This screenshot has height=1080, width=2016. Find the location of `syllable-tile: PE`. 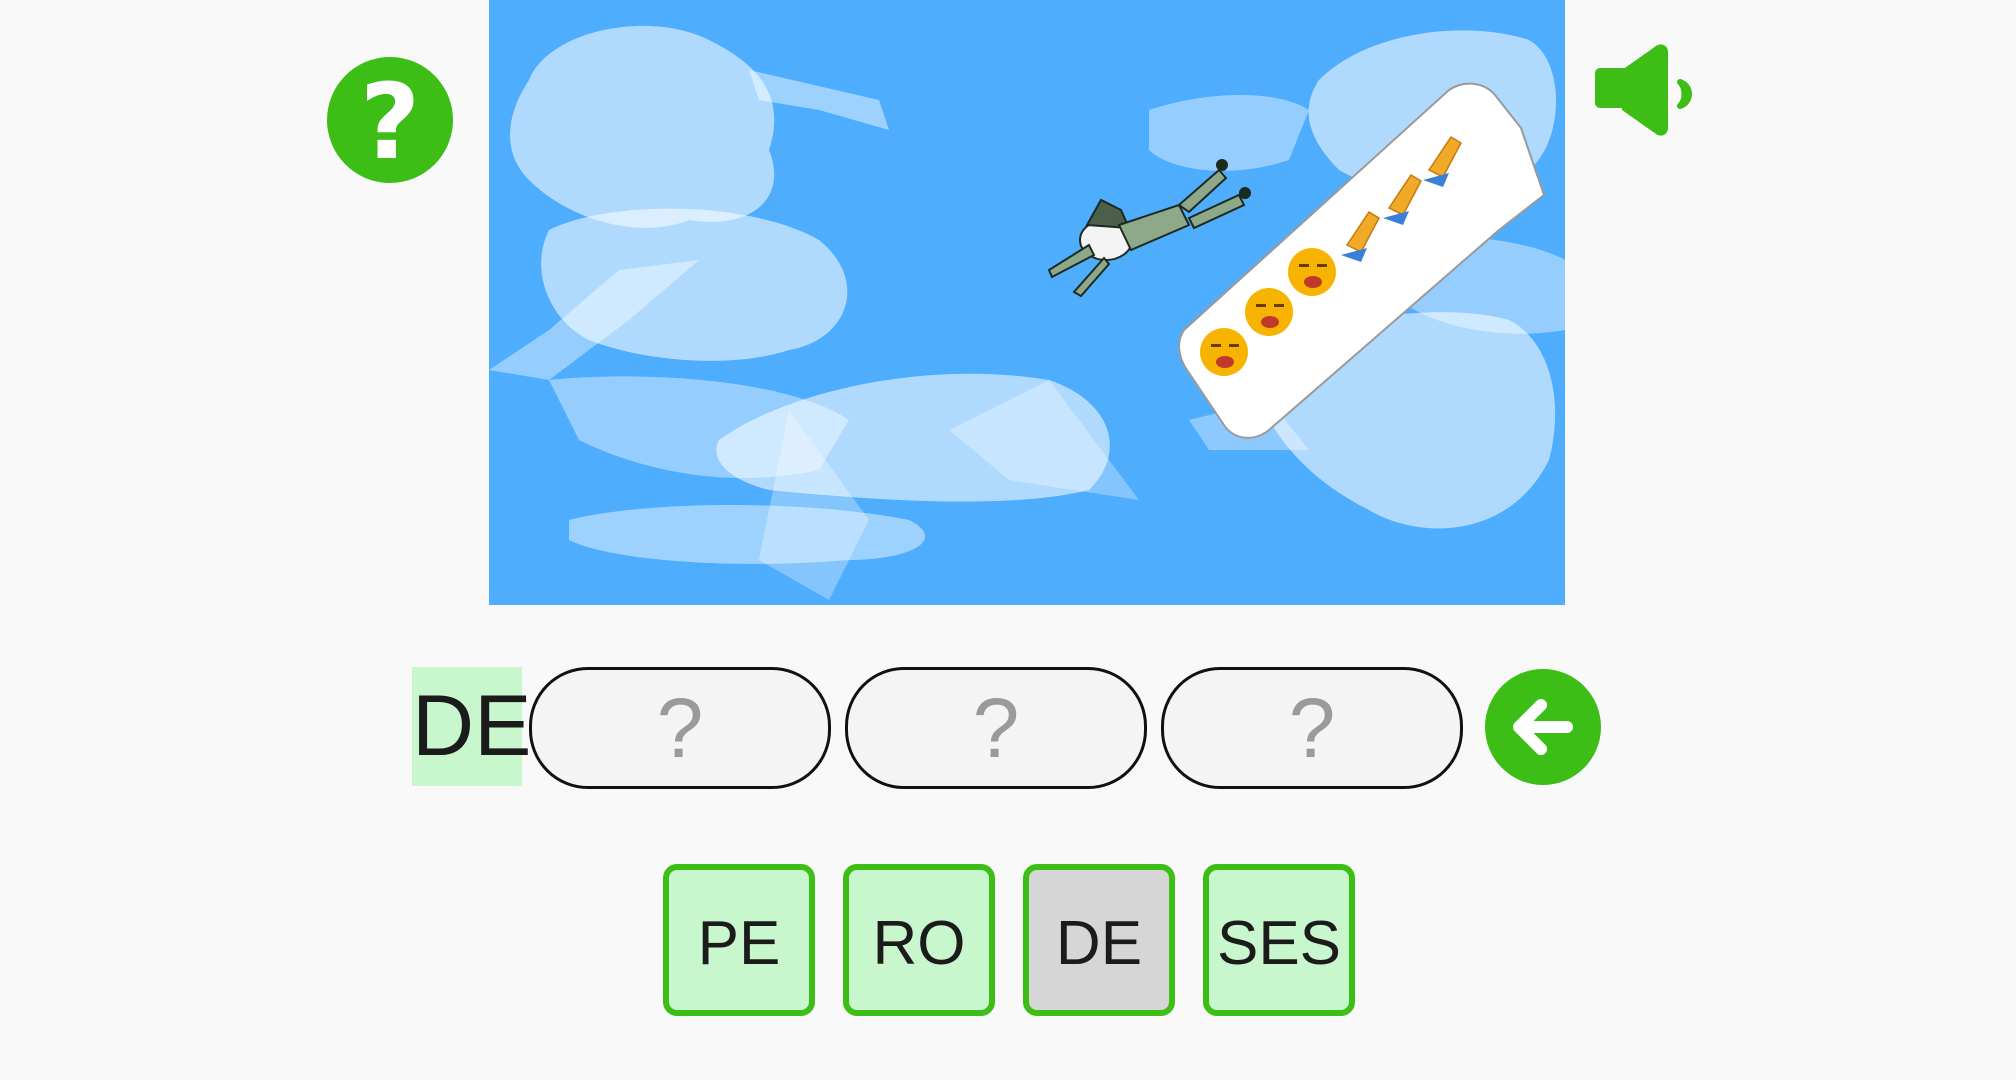

syllable-tile: PE is located at coordinates (739, 940).